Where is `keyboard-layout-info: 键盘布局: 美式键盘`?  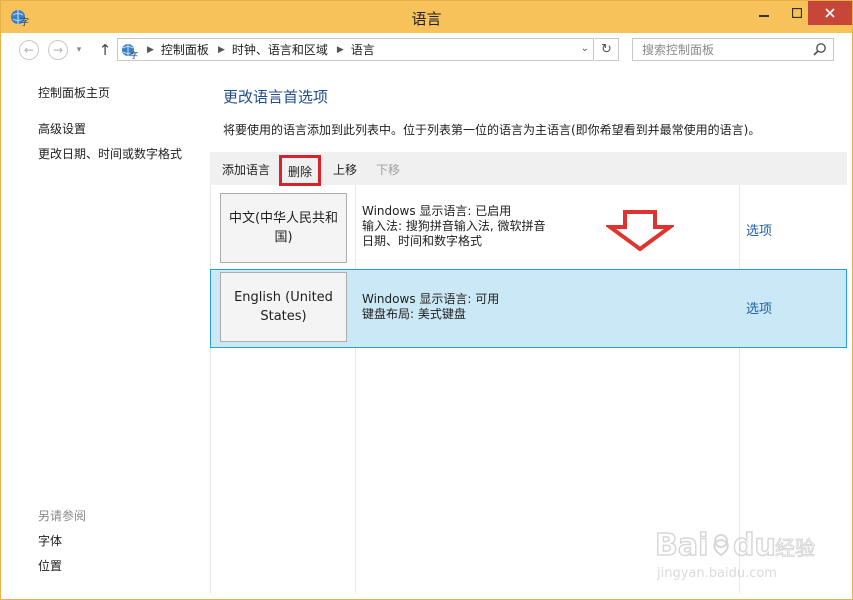 keyboard-layout-info: 键盘布局: 美式键盘 is located at coordinates (414, 314).